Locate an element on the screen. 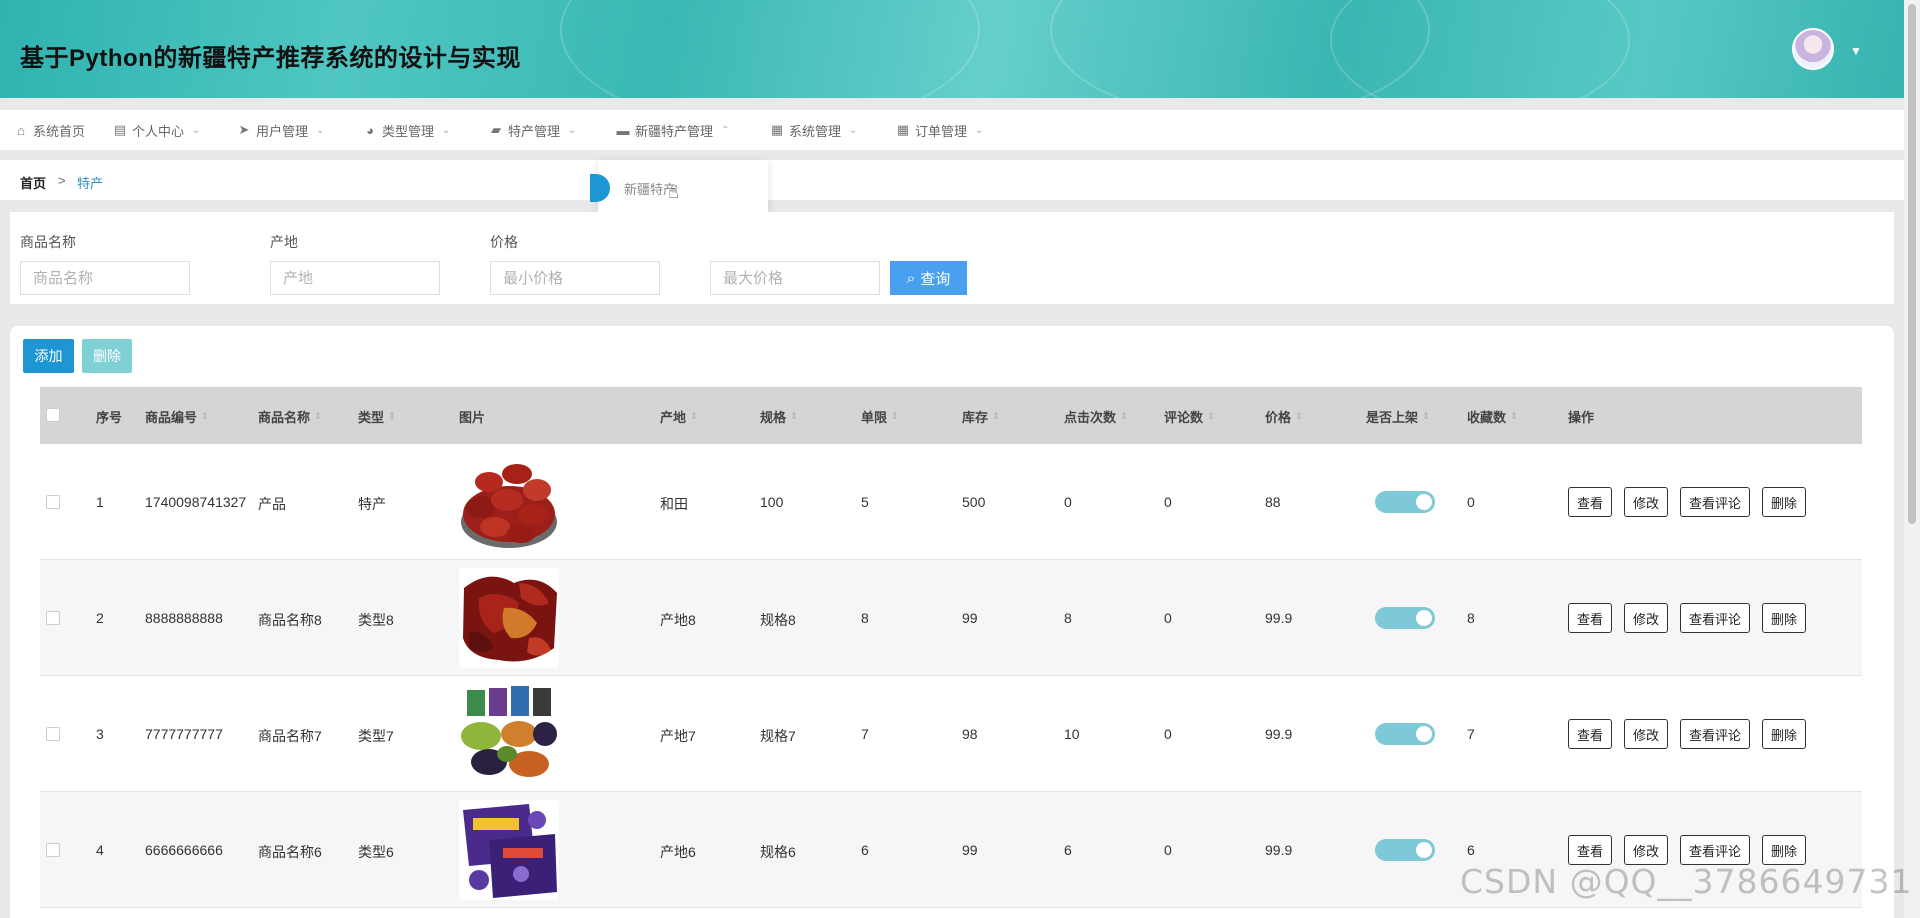  breadcrumb-home: 首页 is located at coordinates (33, 182).